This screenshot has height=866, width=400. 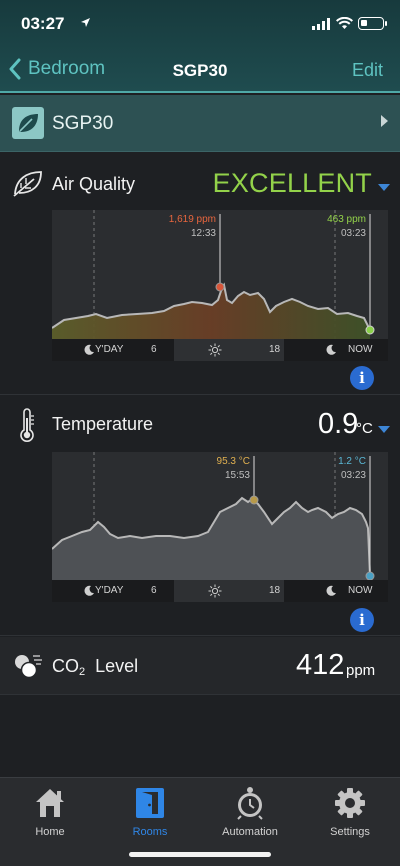 What do you see at coordinates (200, 666) in the screenshot?
I see `co2-section: CO2 Level 412 ppm` at bounding box center [200, 666].